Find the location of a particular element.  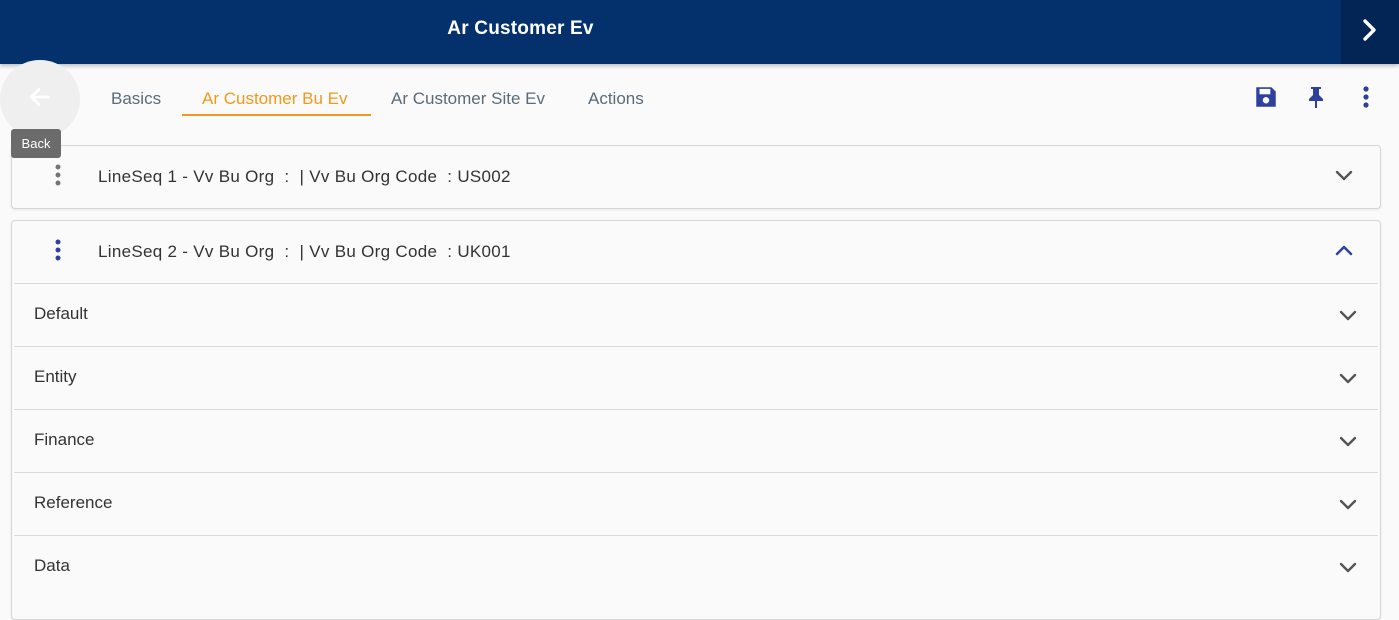

next-button is located at coordinates (1370, 32).